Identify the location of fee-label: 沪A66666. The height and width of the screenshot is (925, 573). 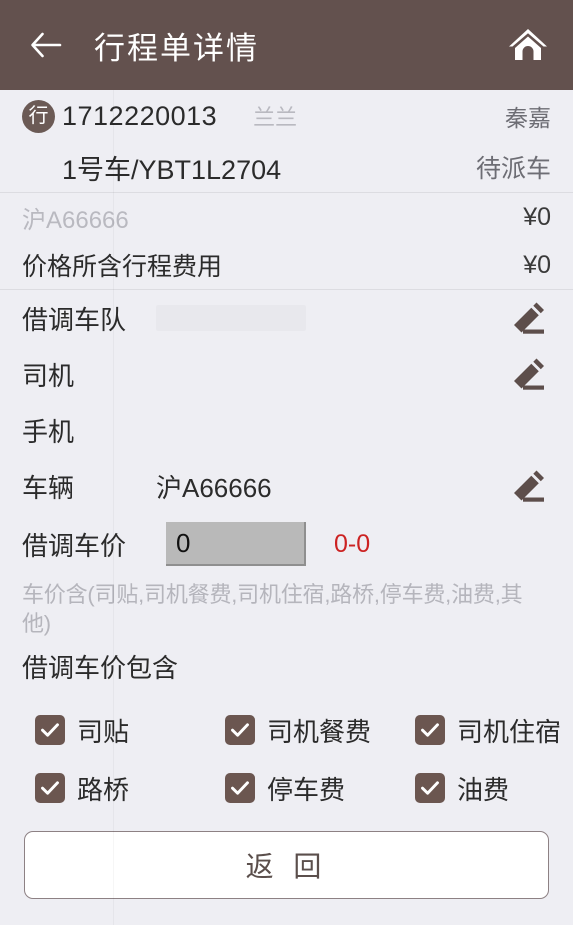
(75, 220).